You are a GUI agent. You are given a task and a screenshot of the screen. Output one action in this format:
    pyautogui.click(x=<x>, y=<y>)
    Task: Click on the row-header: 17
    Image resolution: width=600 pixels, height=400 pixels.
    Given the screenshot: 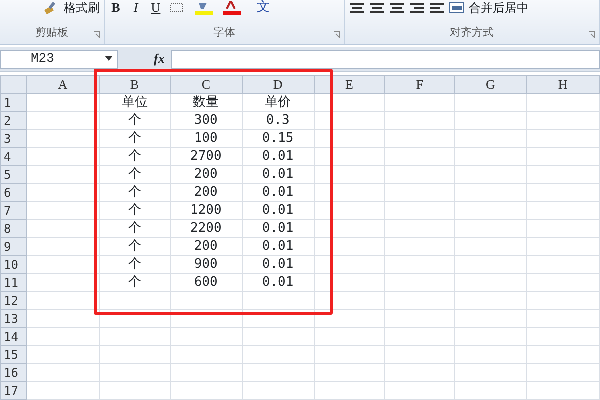 What is the action you would take?
    pyautogui.click(x=13, y=391)
    